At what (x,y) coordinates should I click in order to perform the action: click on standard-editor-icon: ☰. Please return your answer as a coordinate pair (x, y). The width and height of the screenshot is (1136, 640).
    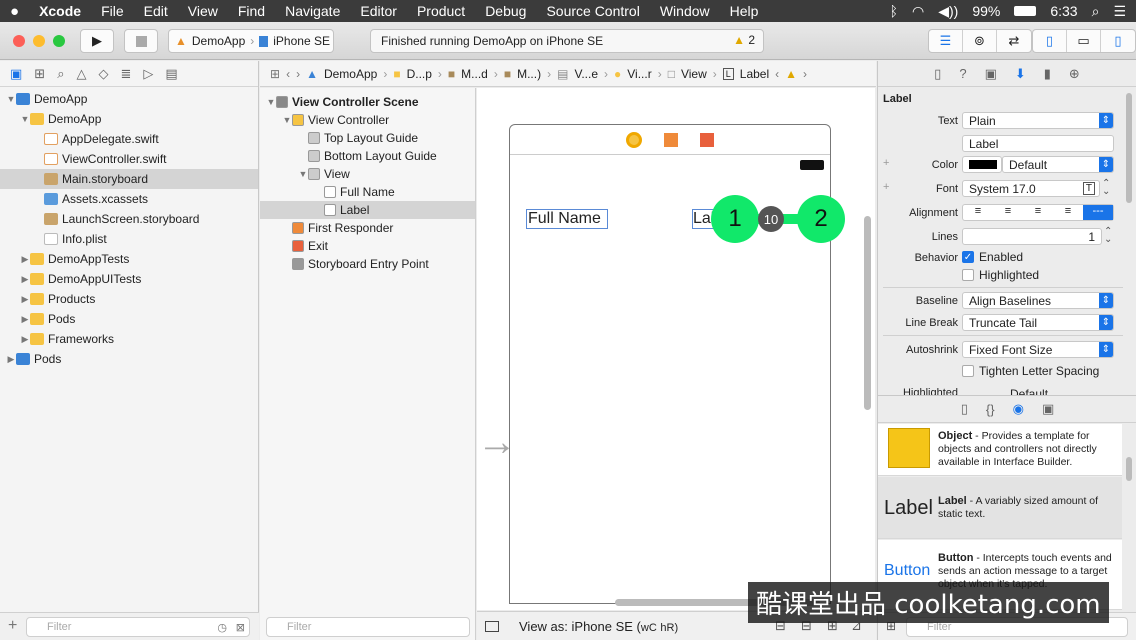
    Looking at the image, I should click on (946, 41).